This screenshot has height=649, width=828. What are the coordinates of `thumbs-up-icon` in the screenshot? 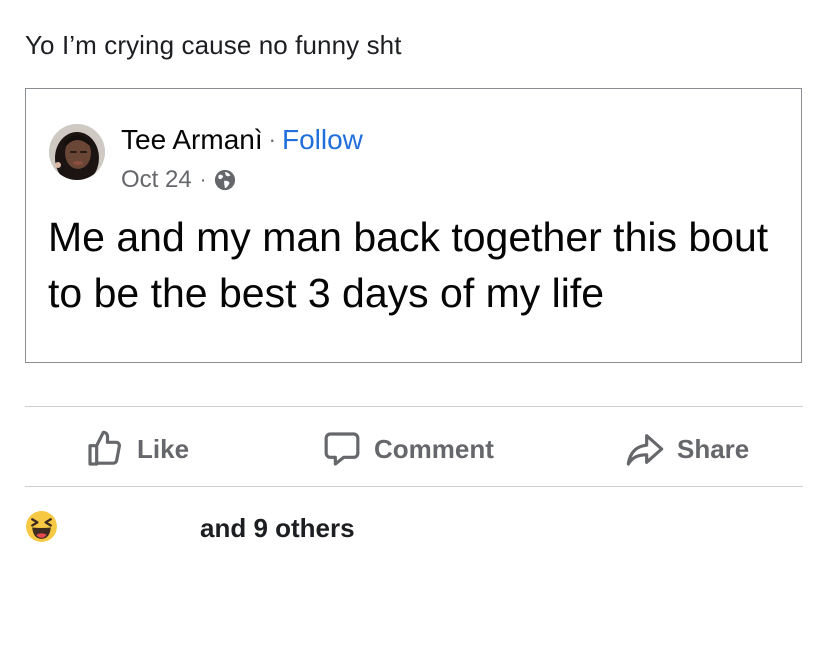 It's located at (104, 448).